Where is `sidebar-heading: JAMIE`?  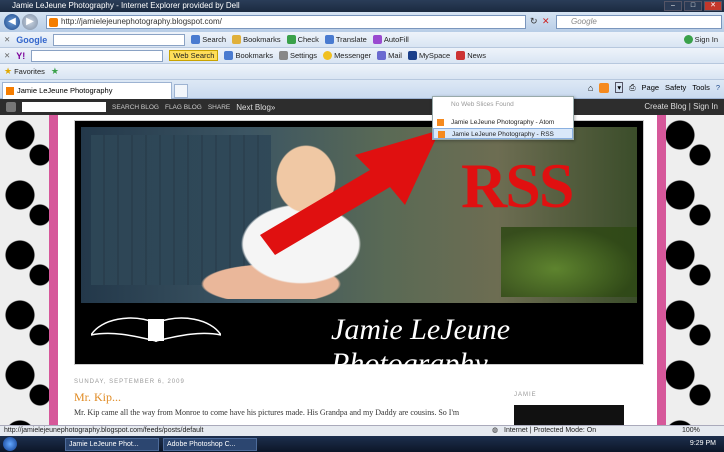
sidebar-heading: JAMIE is located at coordinates (525, 395).